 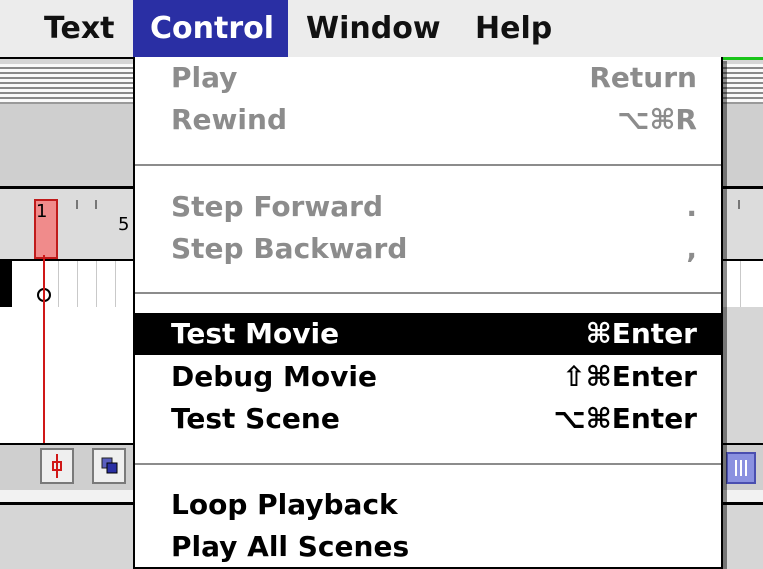 What do you see at coordinates (124, 224) in the screenshot?
I see `frame-number: 5` at bounding box center [124, 224].